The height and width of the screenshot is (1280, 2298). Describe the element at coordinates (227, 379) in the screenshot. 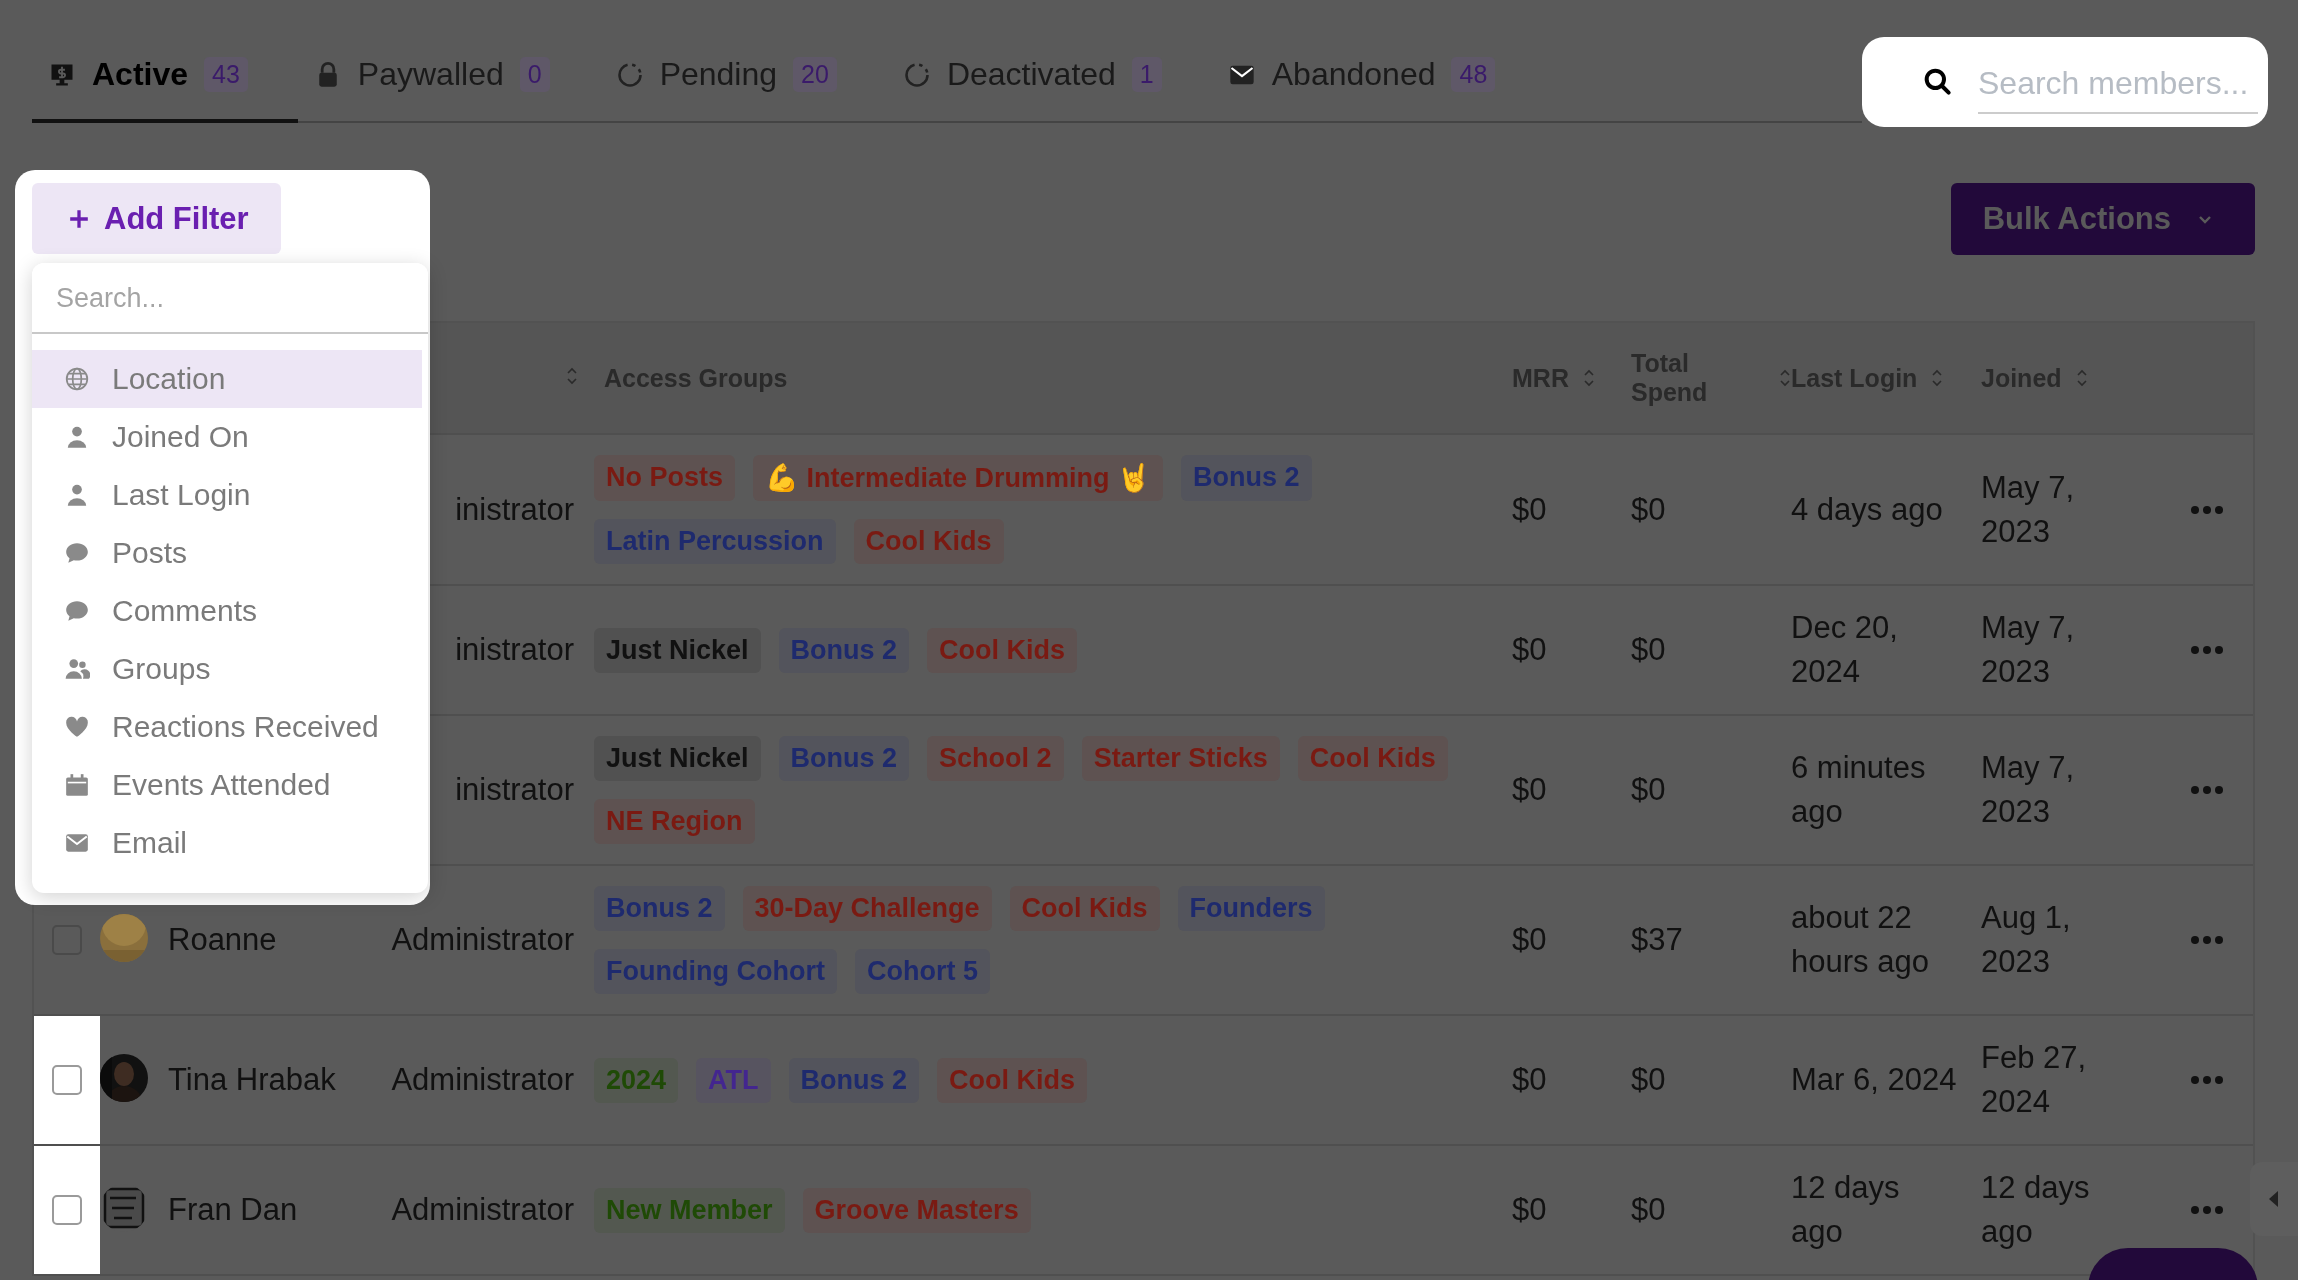

I see `filter-option: Location` at that location.